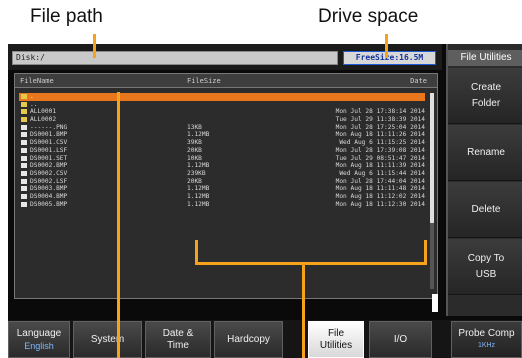 This screenshot has height=358, width=522. What do you see at coordinates (34, 104) in the screenshot?
I see `file-name: ..` at bounding box center [34, 104].